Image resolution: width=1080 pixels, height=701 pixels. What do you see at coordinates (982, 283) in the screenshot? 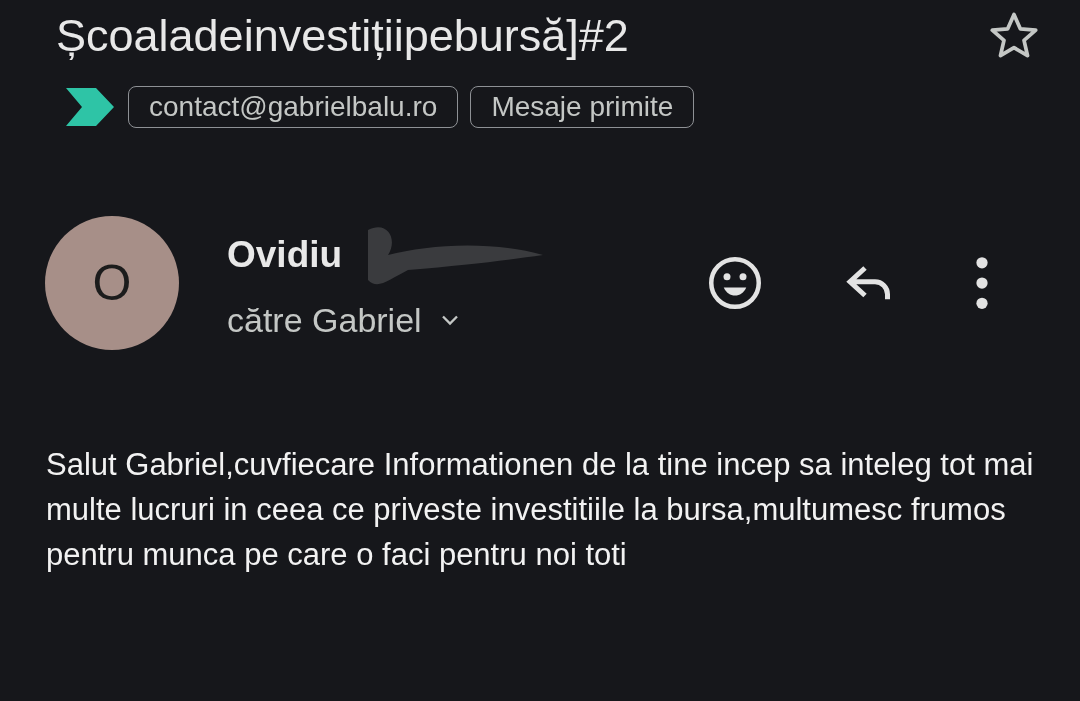
I see `more-options-icon` at bounding box center [982, 283].